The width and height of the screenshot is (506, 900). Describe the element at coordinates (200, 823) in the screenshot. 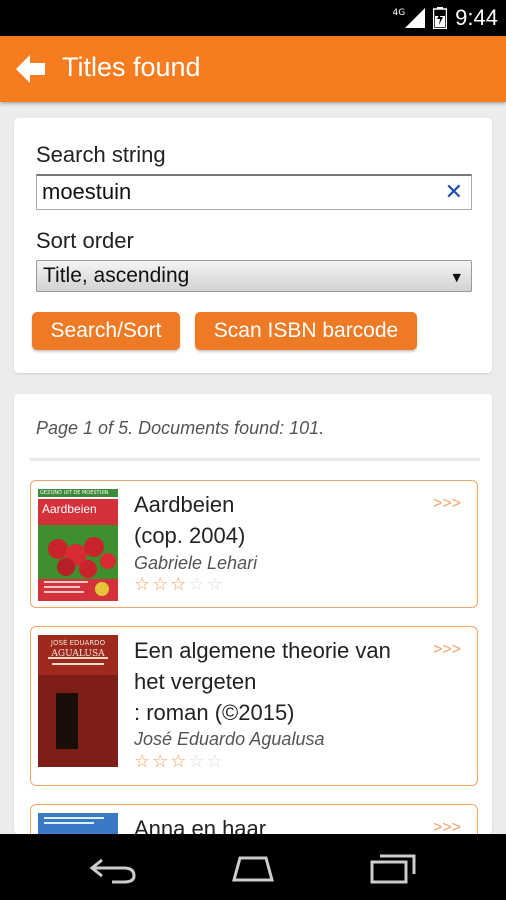

I see `result-title-line1: Anna en haar` at that location.